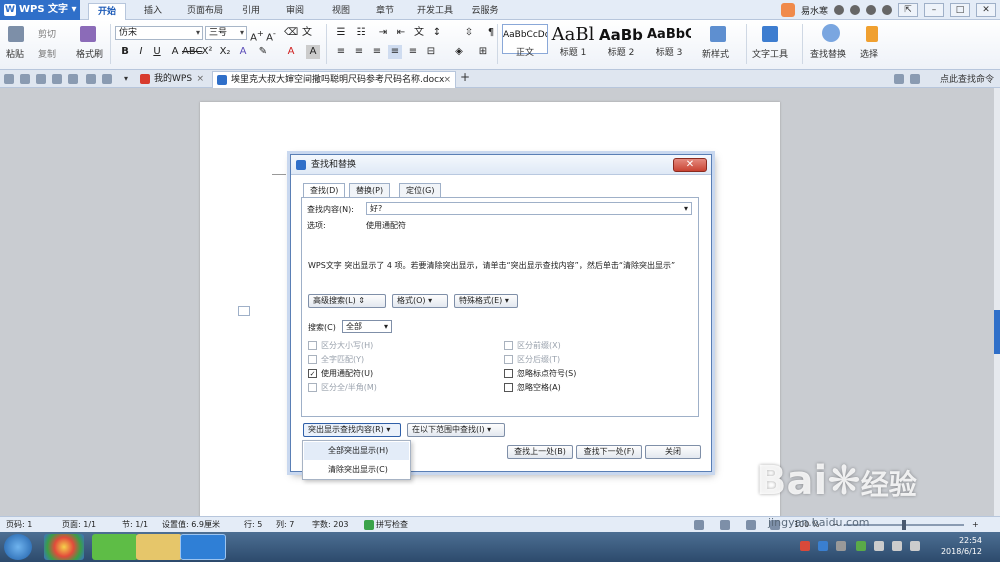 This screenshot has width=1000, height=562. What do you see at coordinates (18, 547) in the screenshot?
I see `start-button` at bounding box center [18, 547].